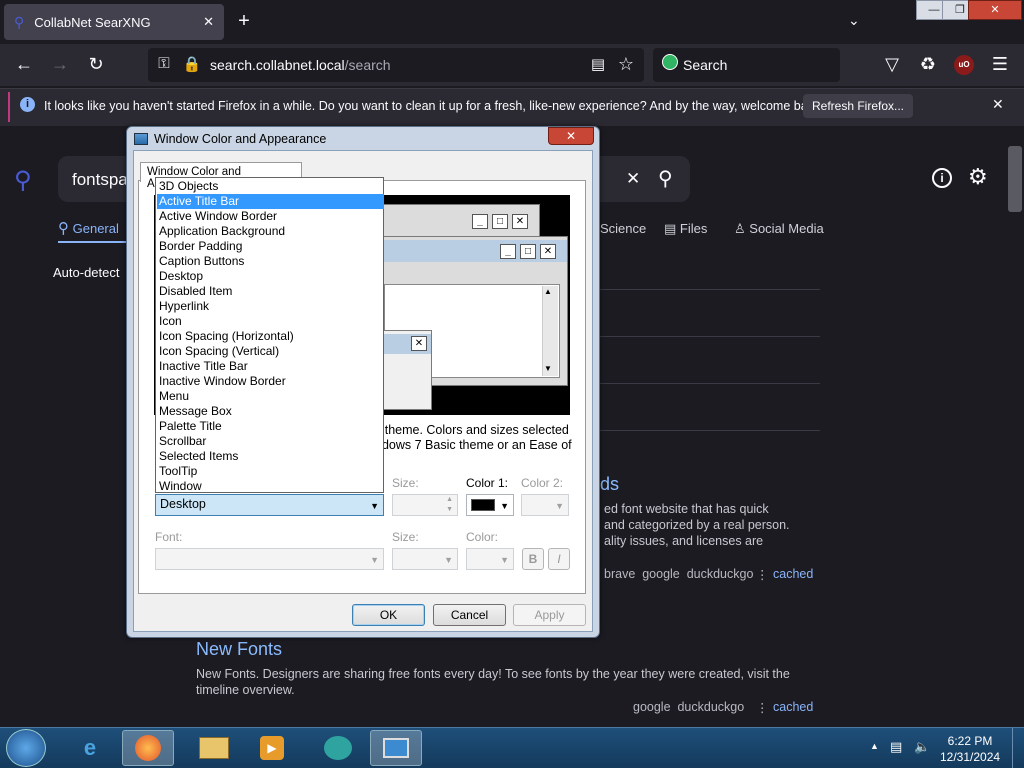 This screenshot has height=768, width=1024. Describe the element at coordinates (270, 246) in the screenshot. I see `dropdown-item: Border Padding` at that location.